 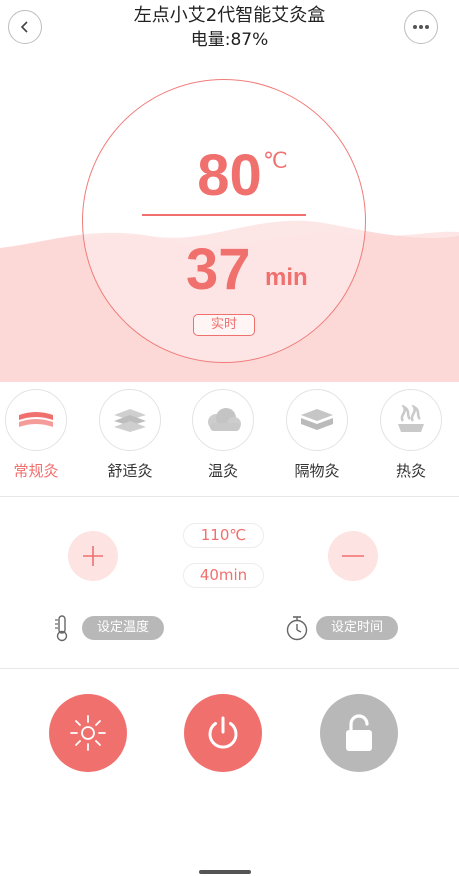 What do you see at coordinates (286, 277) in the screenshot?
I see `time-unit: min` at bounding box center [286, 277].